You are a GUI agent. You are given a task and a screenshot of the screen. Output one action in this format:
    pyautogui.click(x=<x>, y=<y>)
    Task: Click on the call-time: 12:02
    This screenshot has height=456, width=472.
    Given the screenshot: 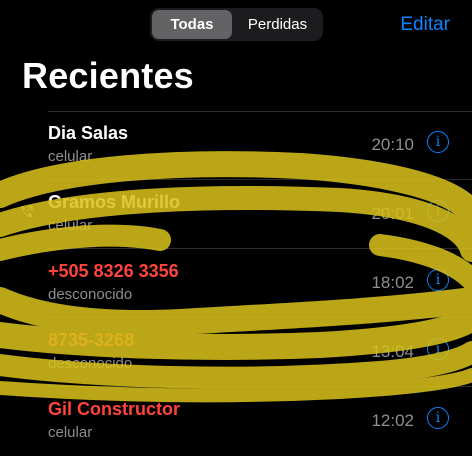 What is the action you would take?
    pyautogui.click(x=392, y=420)
    